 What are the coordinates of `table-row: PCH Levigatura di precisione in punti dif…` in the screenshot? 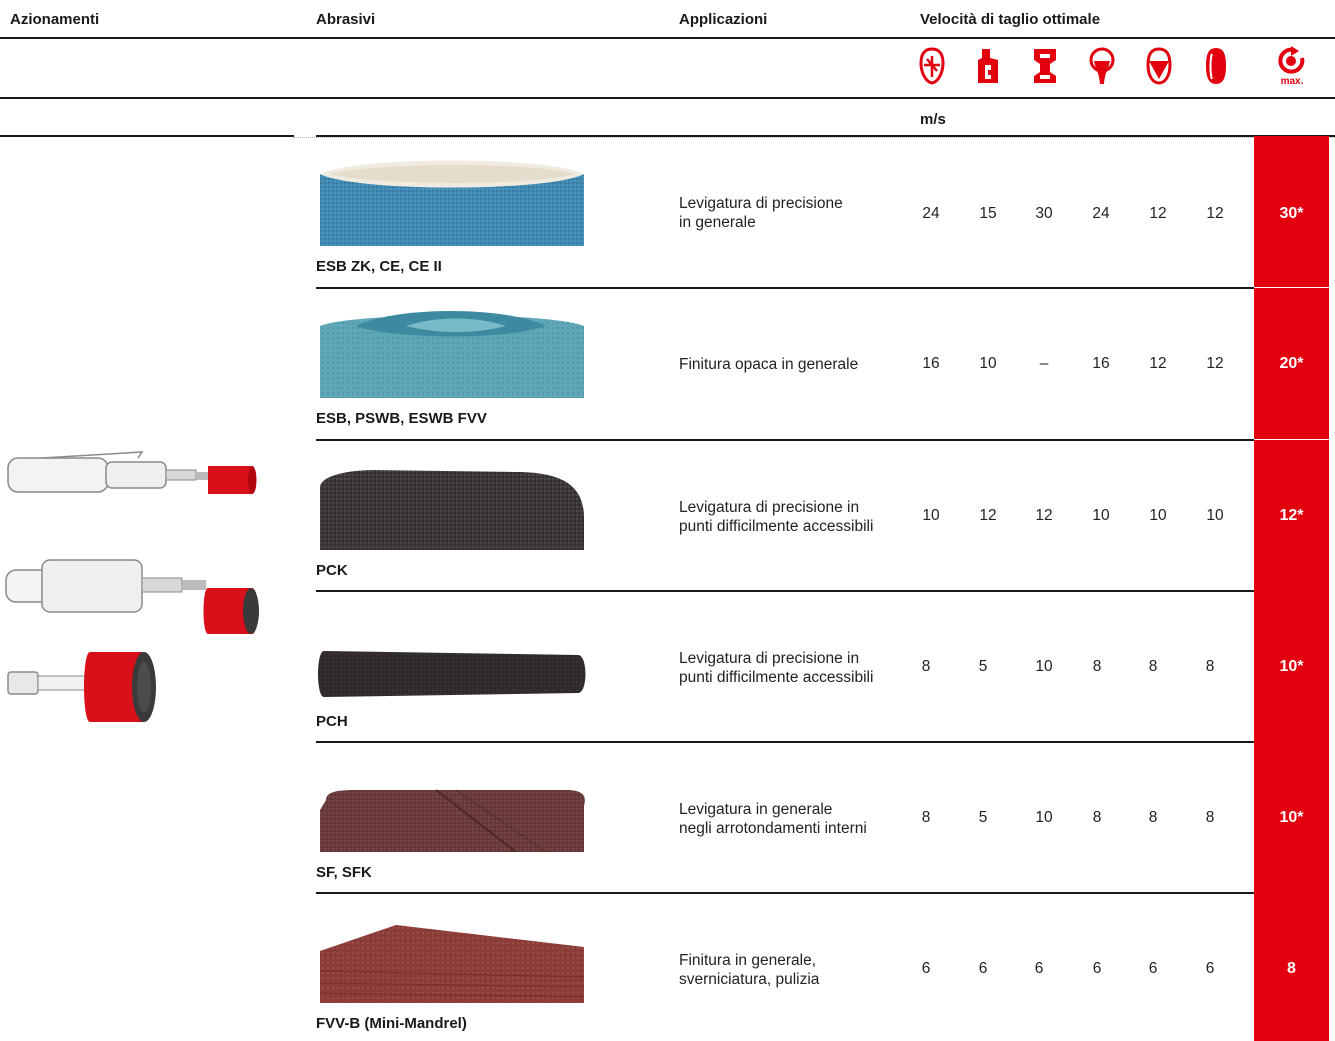 It's located at (667, 666).